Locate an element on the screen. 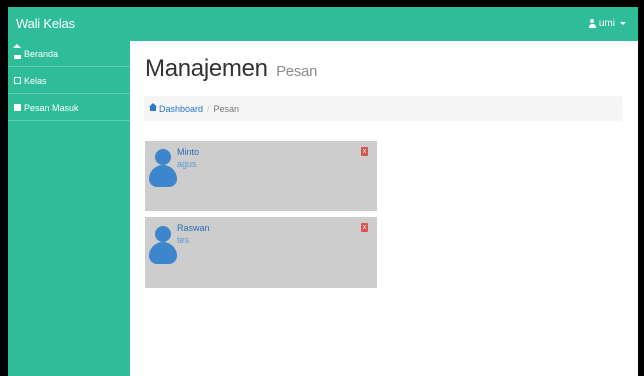 The height and width of the screenshot is (376, 644). sidebar-item-label: Beranda is located at coordinates (41, 53).